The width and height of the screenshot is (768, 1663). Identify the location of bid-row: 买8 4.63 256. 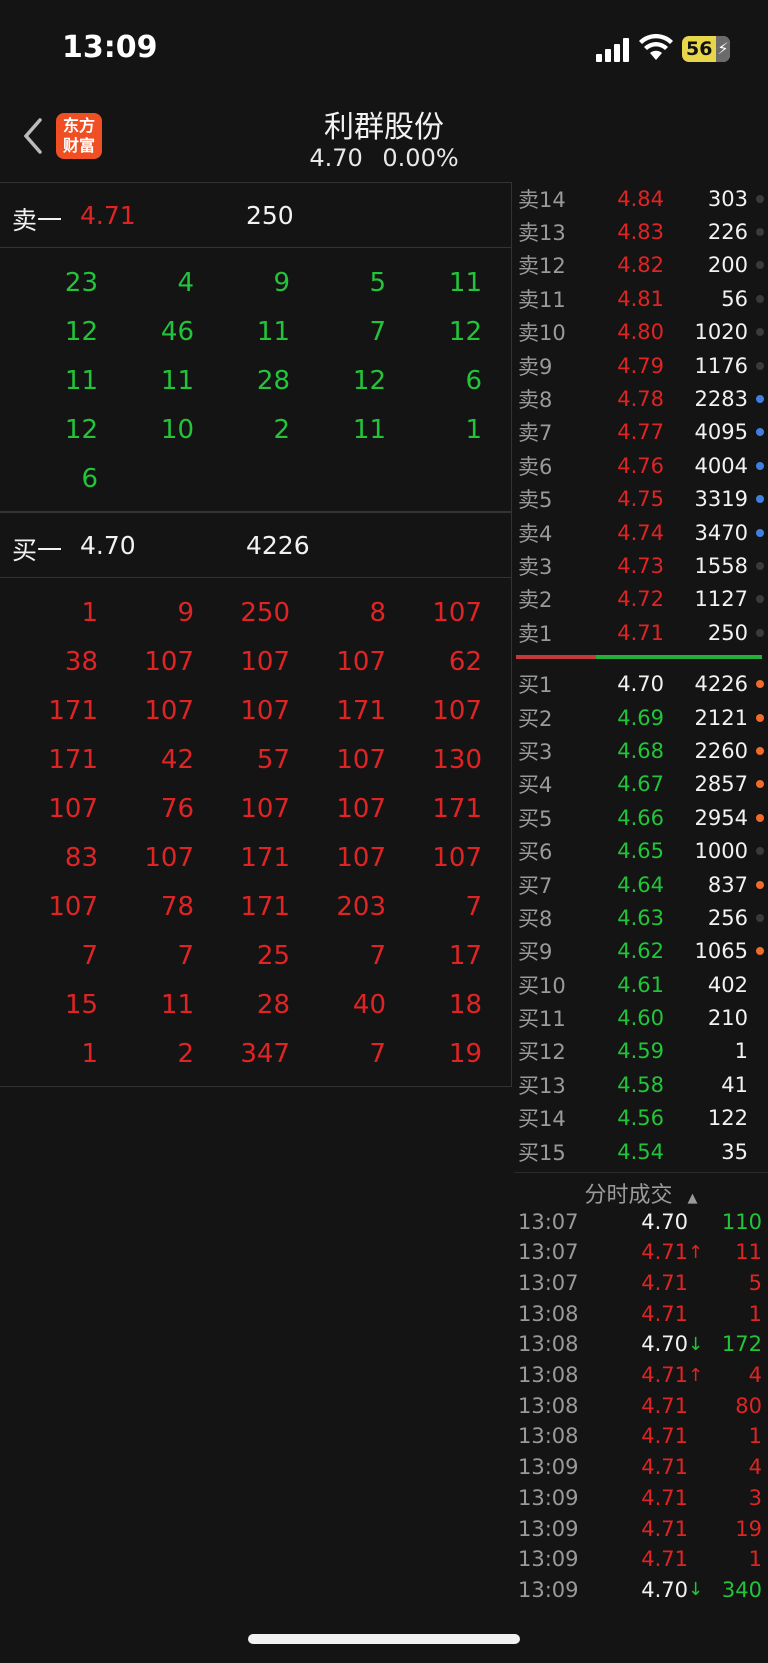
(641, 917).